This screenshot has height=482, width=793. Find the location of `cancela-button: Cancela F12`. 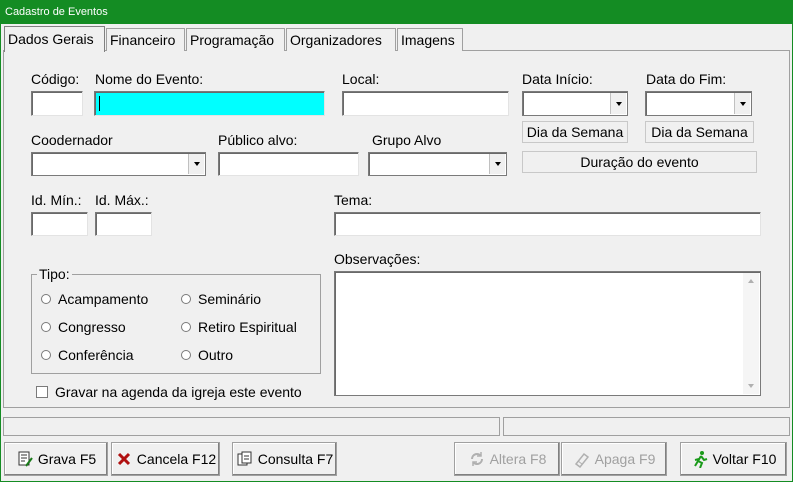

cancela-button: Cancela F12 is located at coordinates (165, 459).